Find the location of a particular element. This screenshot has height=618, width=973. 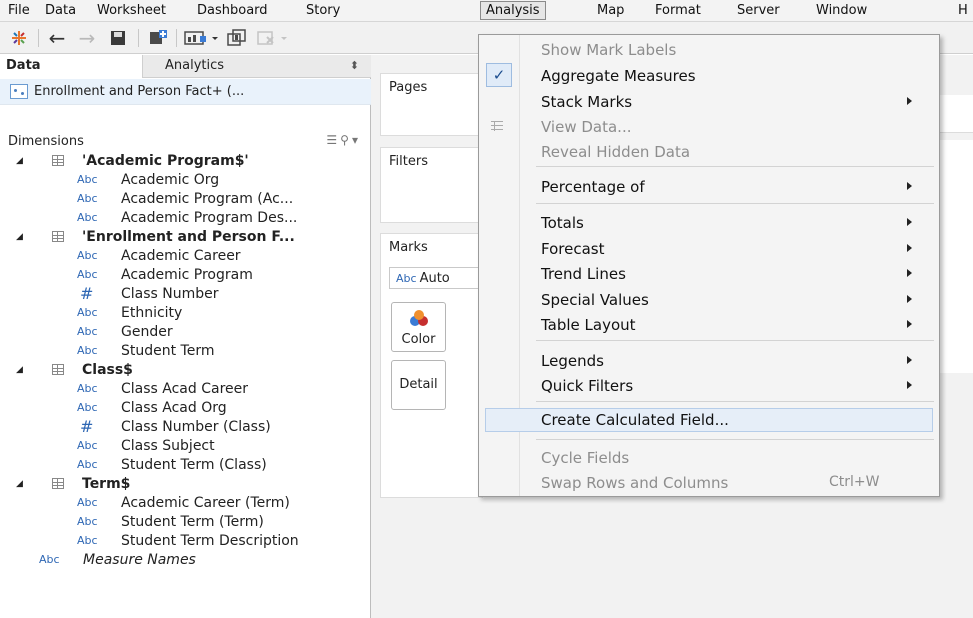

menu-worksheet: Worksheet is located at coordinates (131, 10).